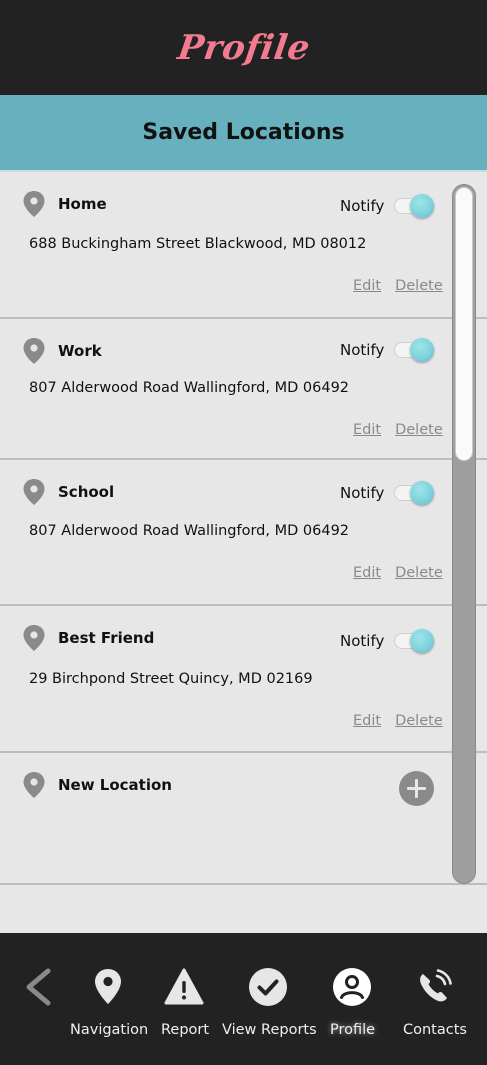 The width and height of the screenshot is (487, 1065). Describe the element at coordinates (82, 204) in the screenshot. I see `location-name: Home` at that location.